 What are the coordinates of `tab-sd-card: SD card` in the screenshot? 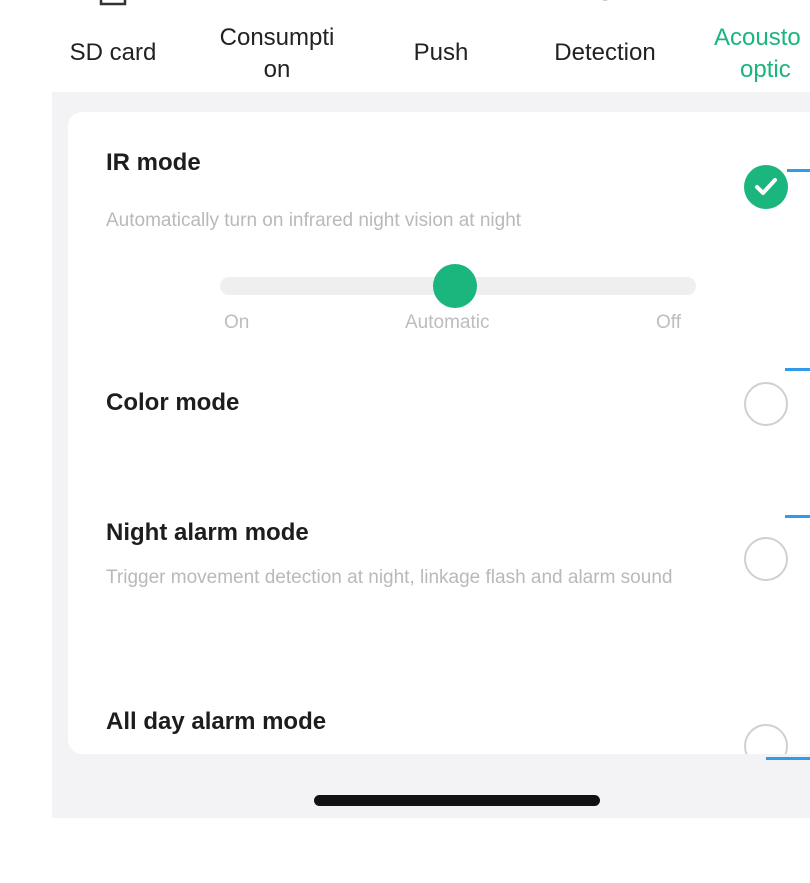 It's located at (120, 46).